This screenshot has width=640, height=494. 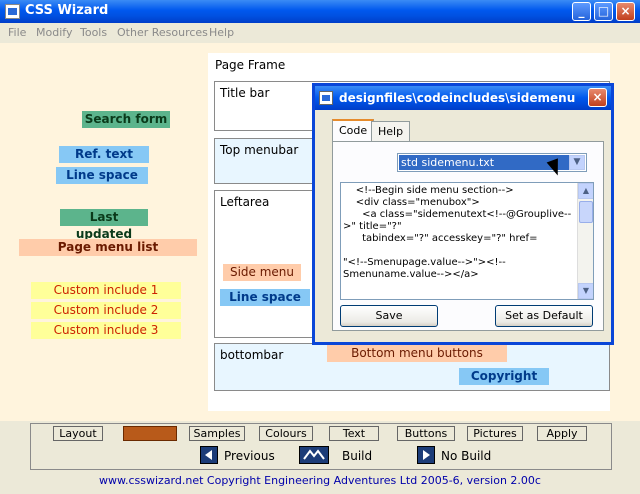 What do you see at coordinates (585, 191) in the screenshot?
I see `scroll-up-icon: ▲` at bounding box center [585, 191].